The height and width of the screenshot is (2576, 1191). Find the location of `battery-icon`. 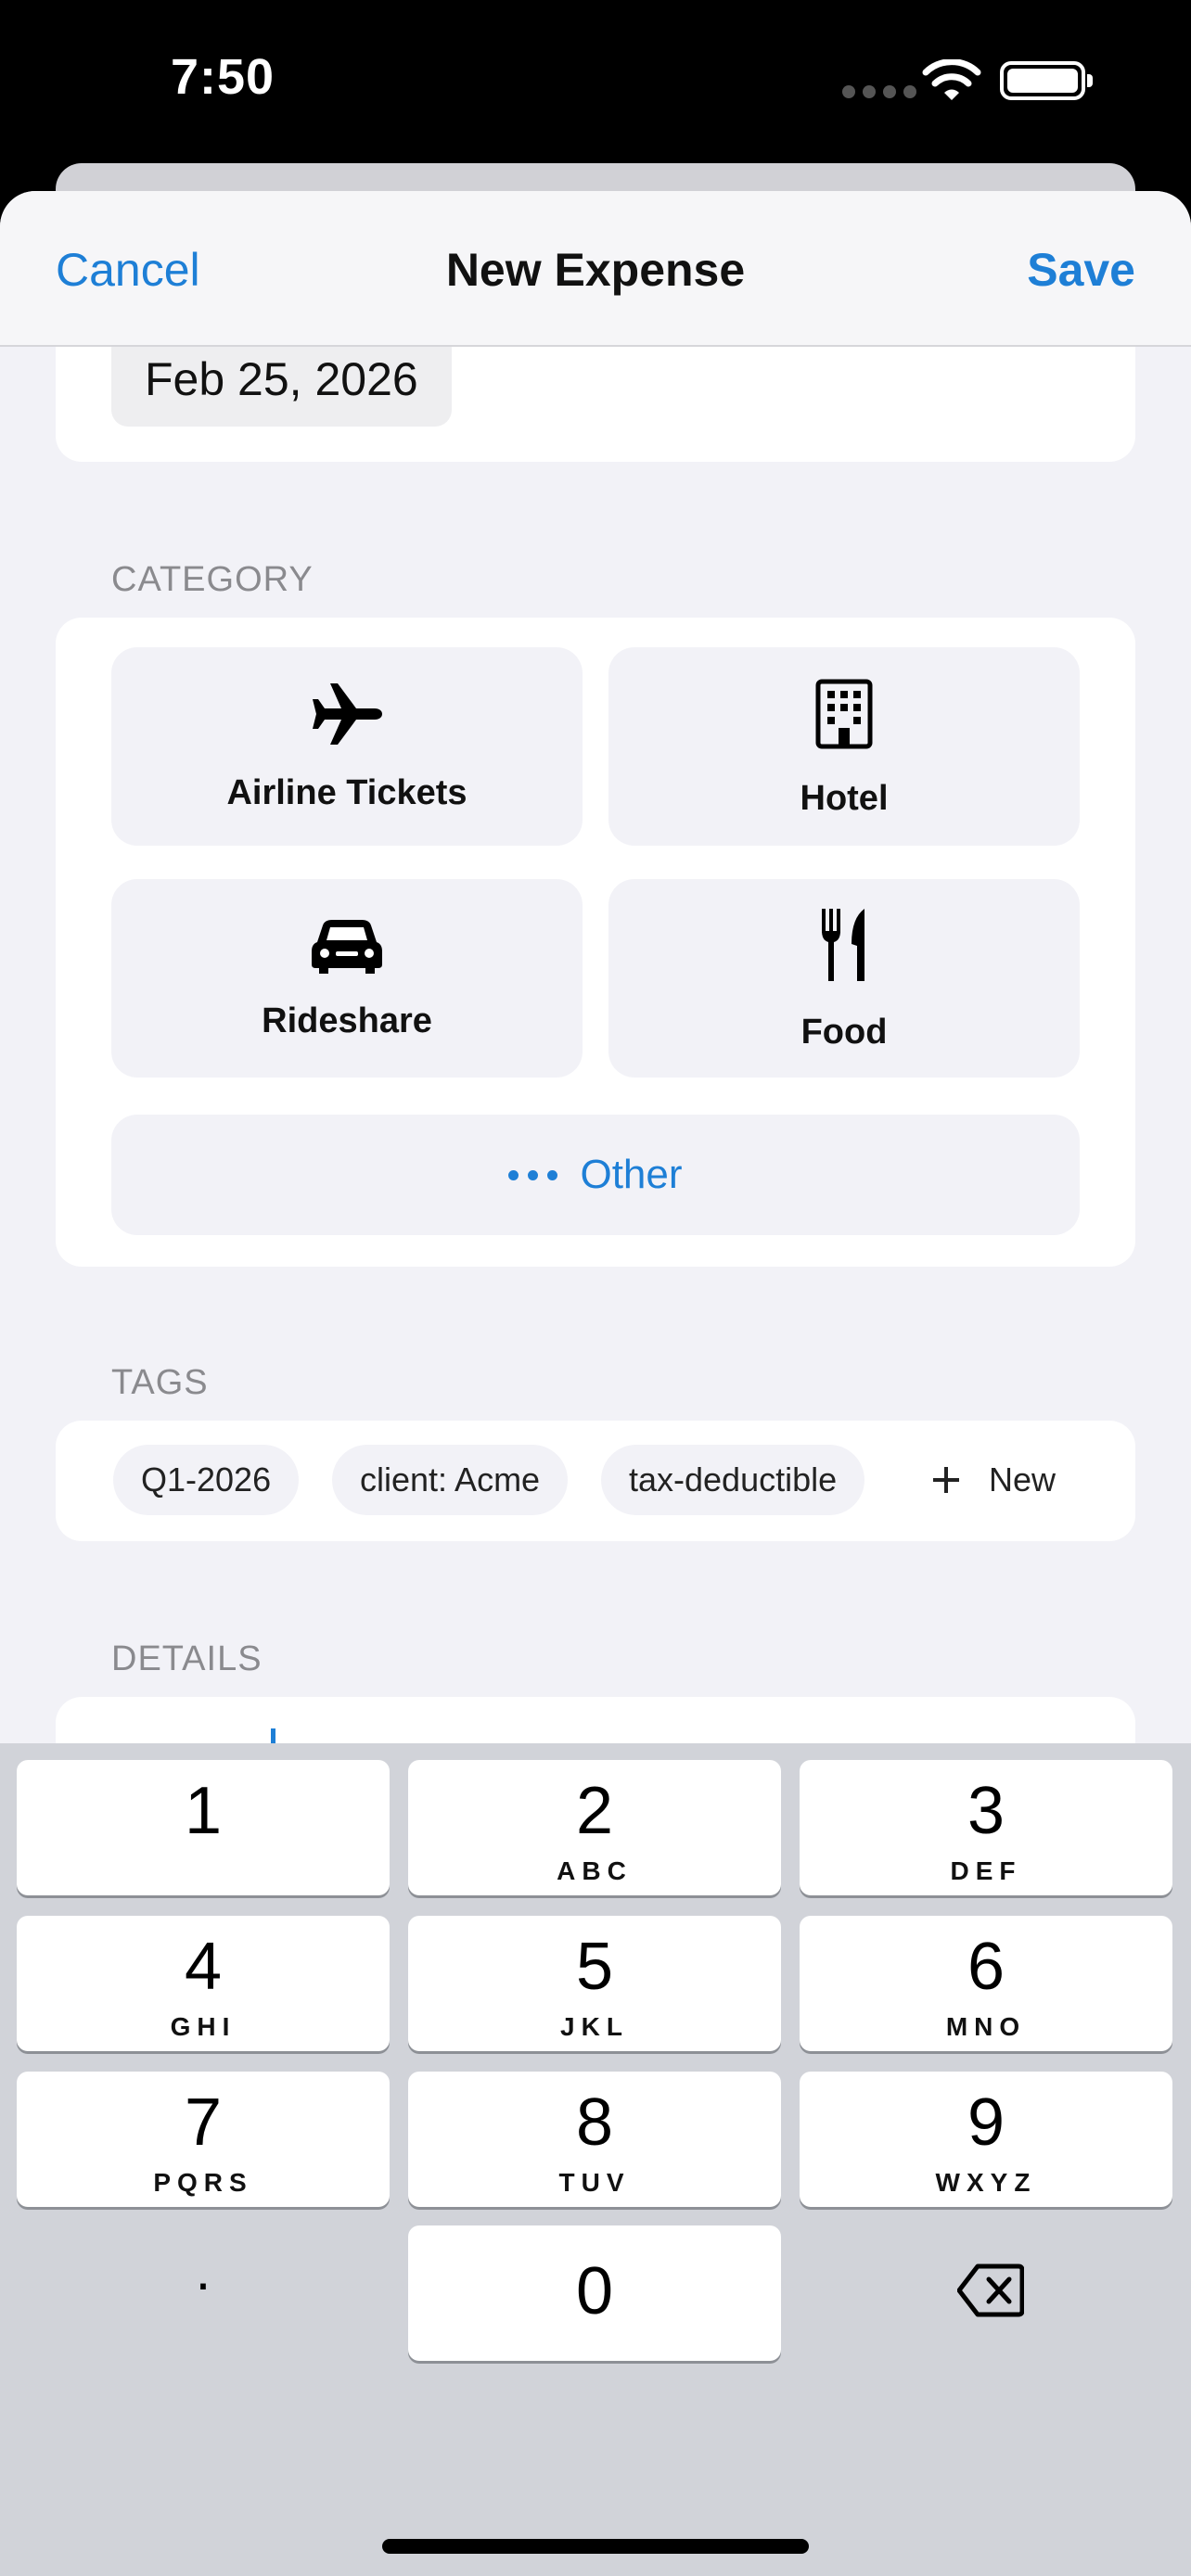

battery-icon is located at coordinates (1047, 80).